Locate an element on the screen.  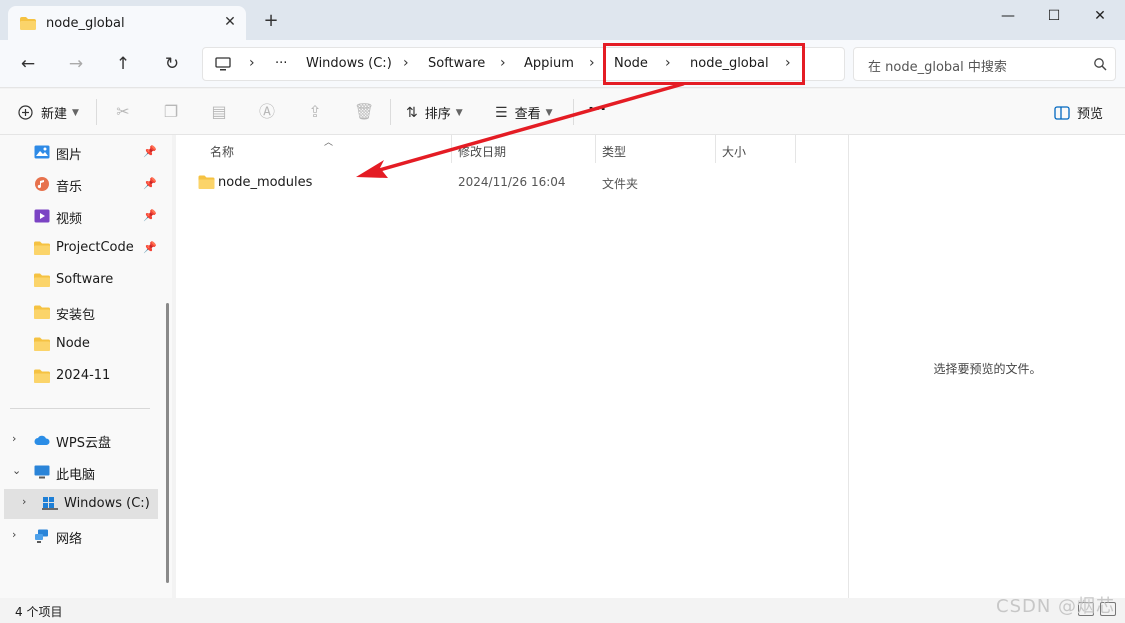
cloud-icon is located at coordinates (42, 440).